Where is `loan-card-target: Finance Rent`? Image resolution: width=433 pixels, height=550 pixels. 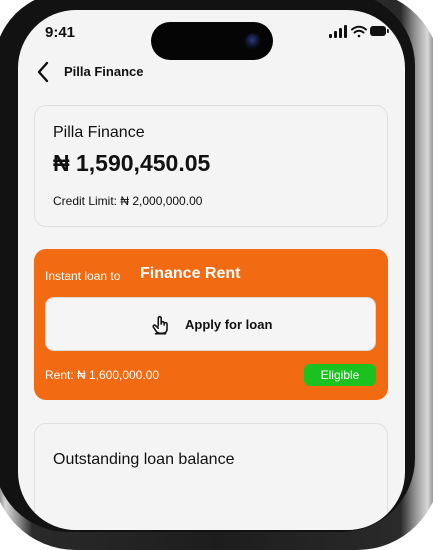
loan-card-target: Finance Rent is located at coordinates (190, 273).